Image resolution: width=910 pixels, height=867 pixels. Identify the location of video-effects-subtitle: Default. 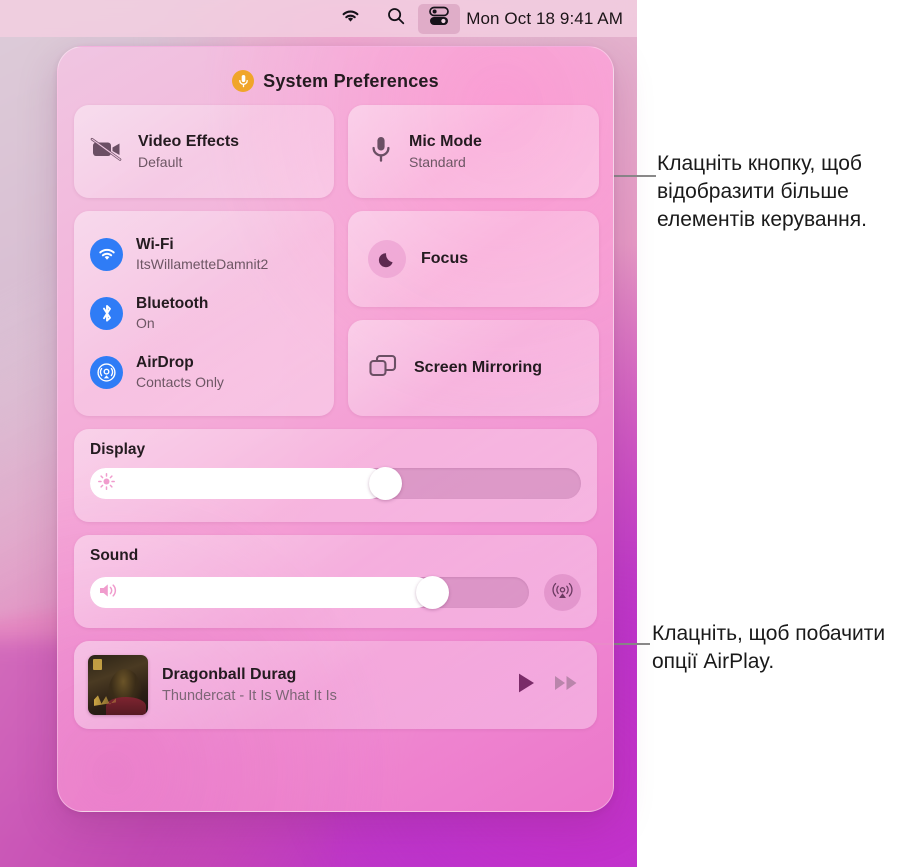
(160, 161).